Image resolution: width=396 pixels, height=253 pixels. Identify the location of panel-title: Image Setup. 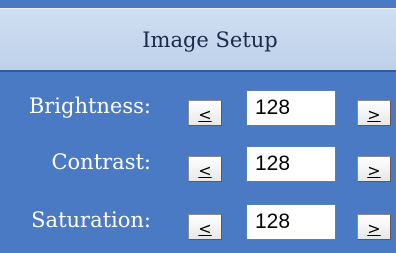
(210, 39).